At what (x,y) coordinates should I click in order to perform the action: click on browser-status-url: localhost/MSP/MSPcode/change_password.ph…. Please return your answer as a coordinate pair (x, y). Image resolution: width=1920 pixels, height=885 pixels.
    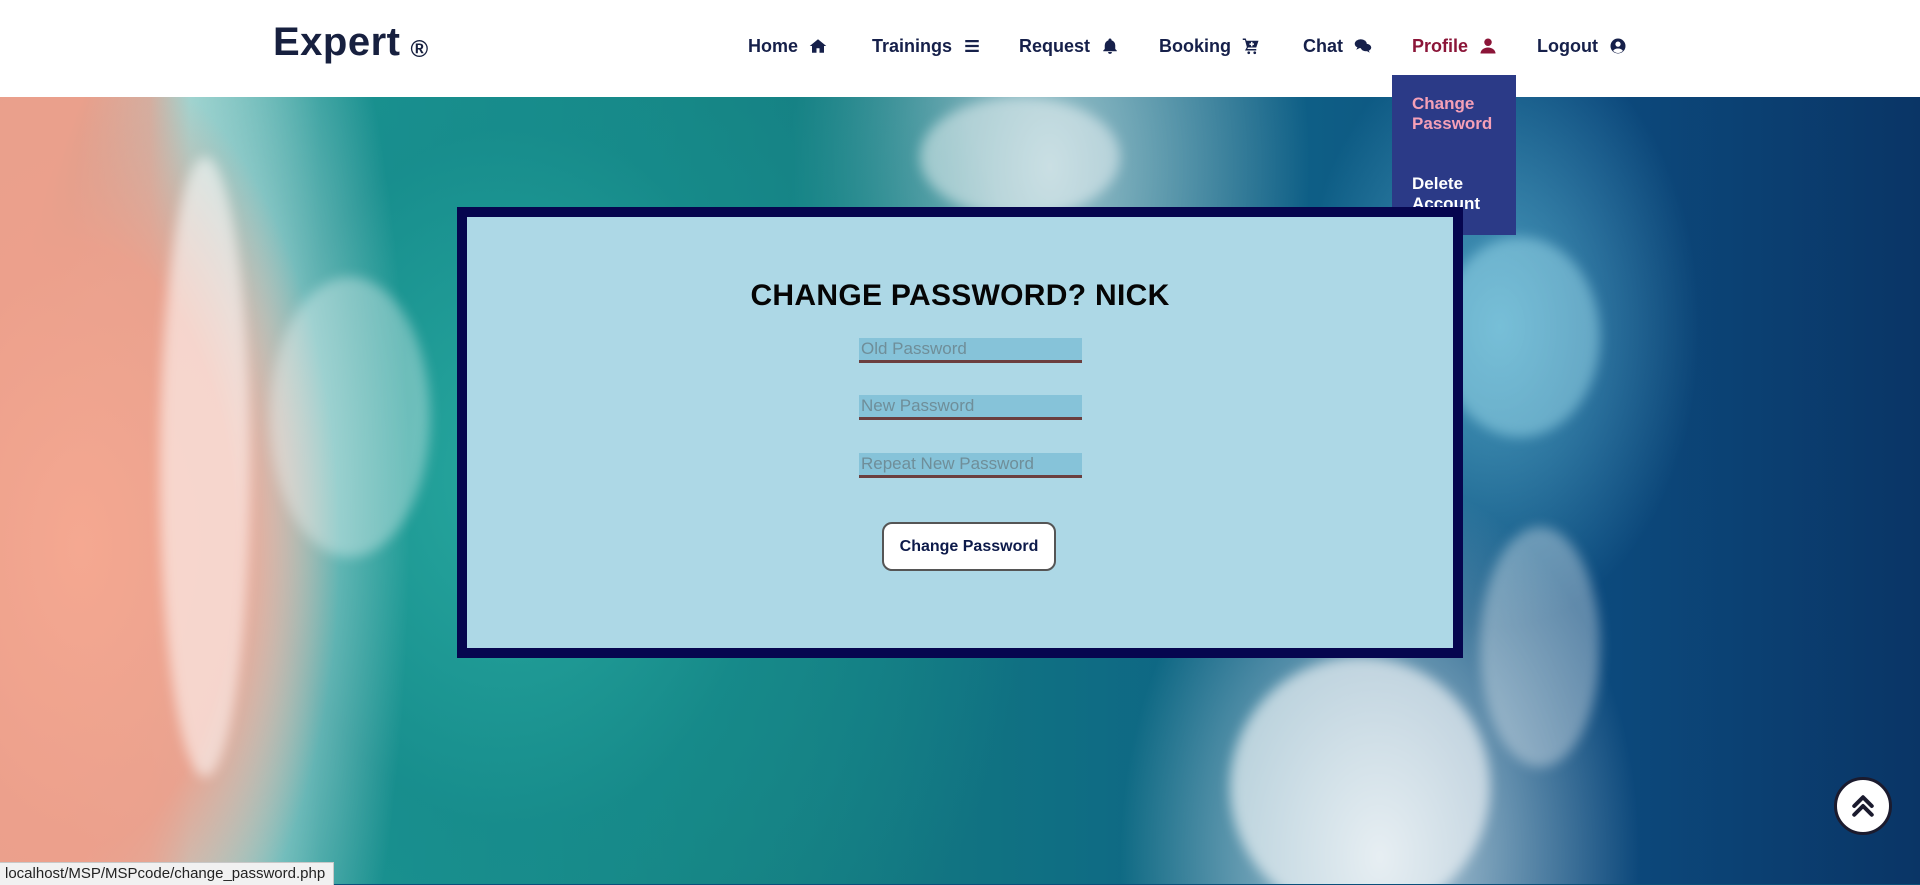
    Looking at the image, I should click on (167, 873).